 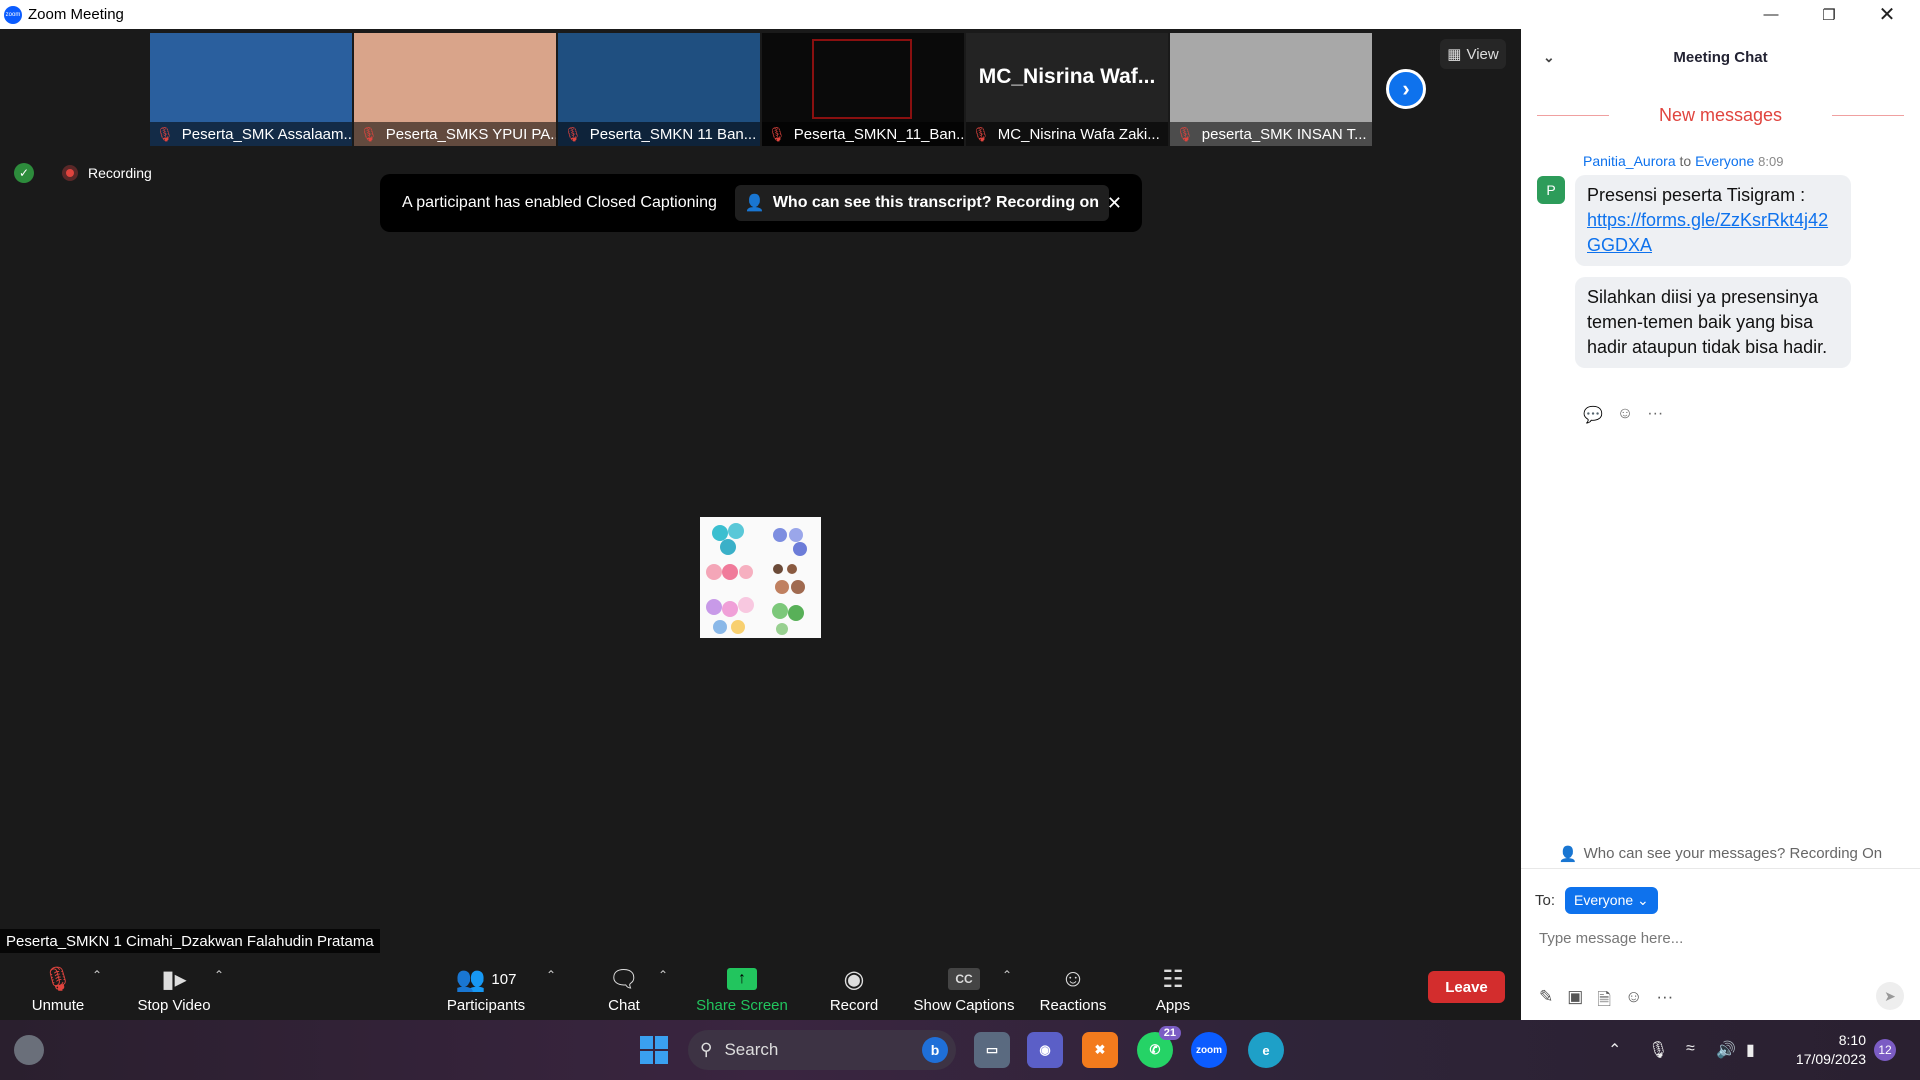 I want to click on windows-taskbar, so click(x=960, y=1050).